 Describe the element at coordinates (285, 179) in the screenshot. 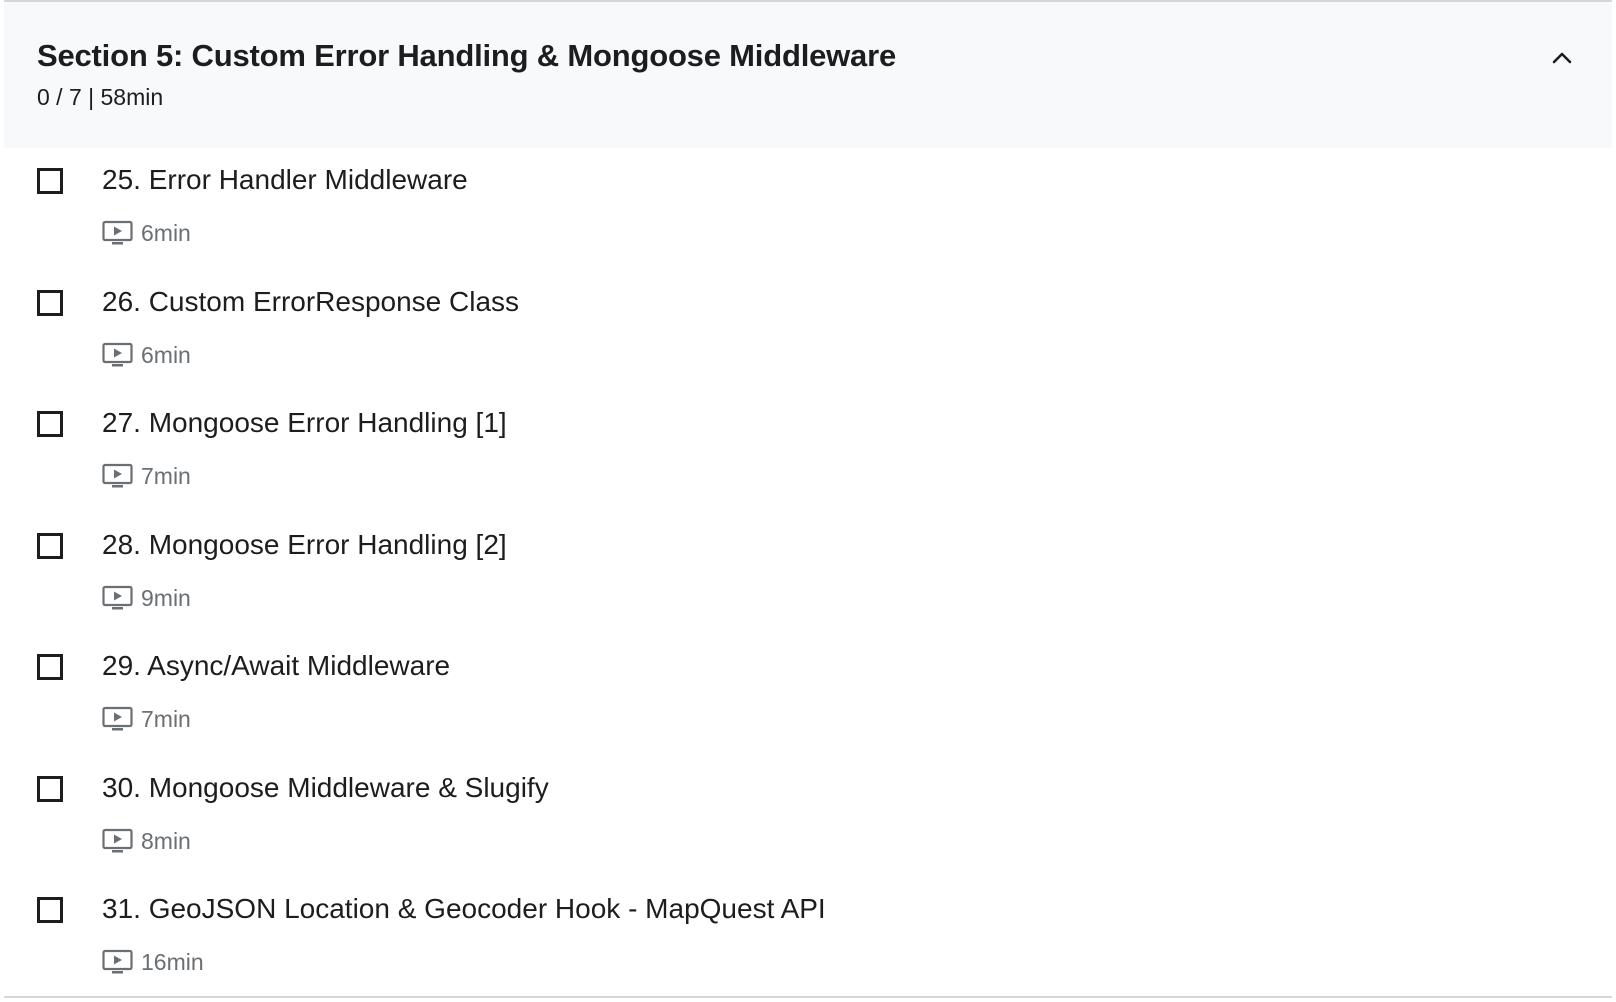

I see `lecture-title: 25. Error Handler Middleware` at that location.